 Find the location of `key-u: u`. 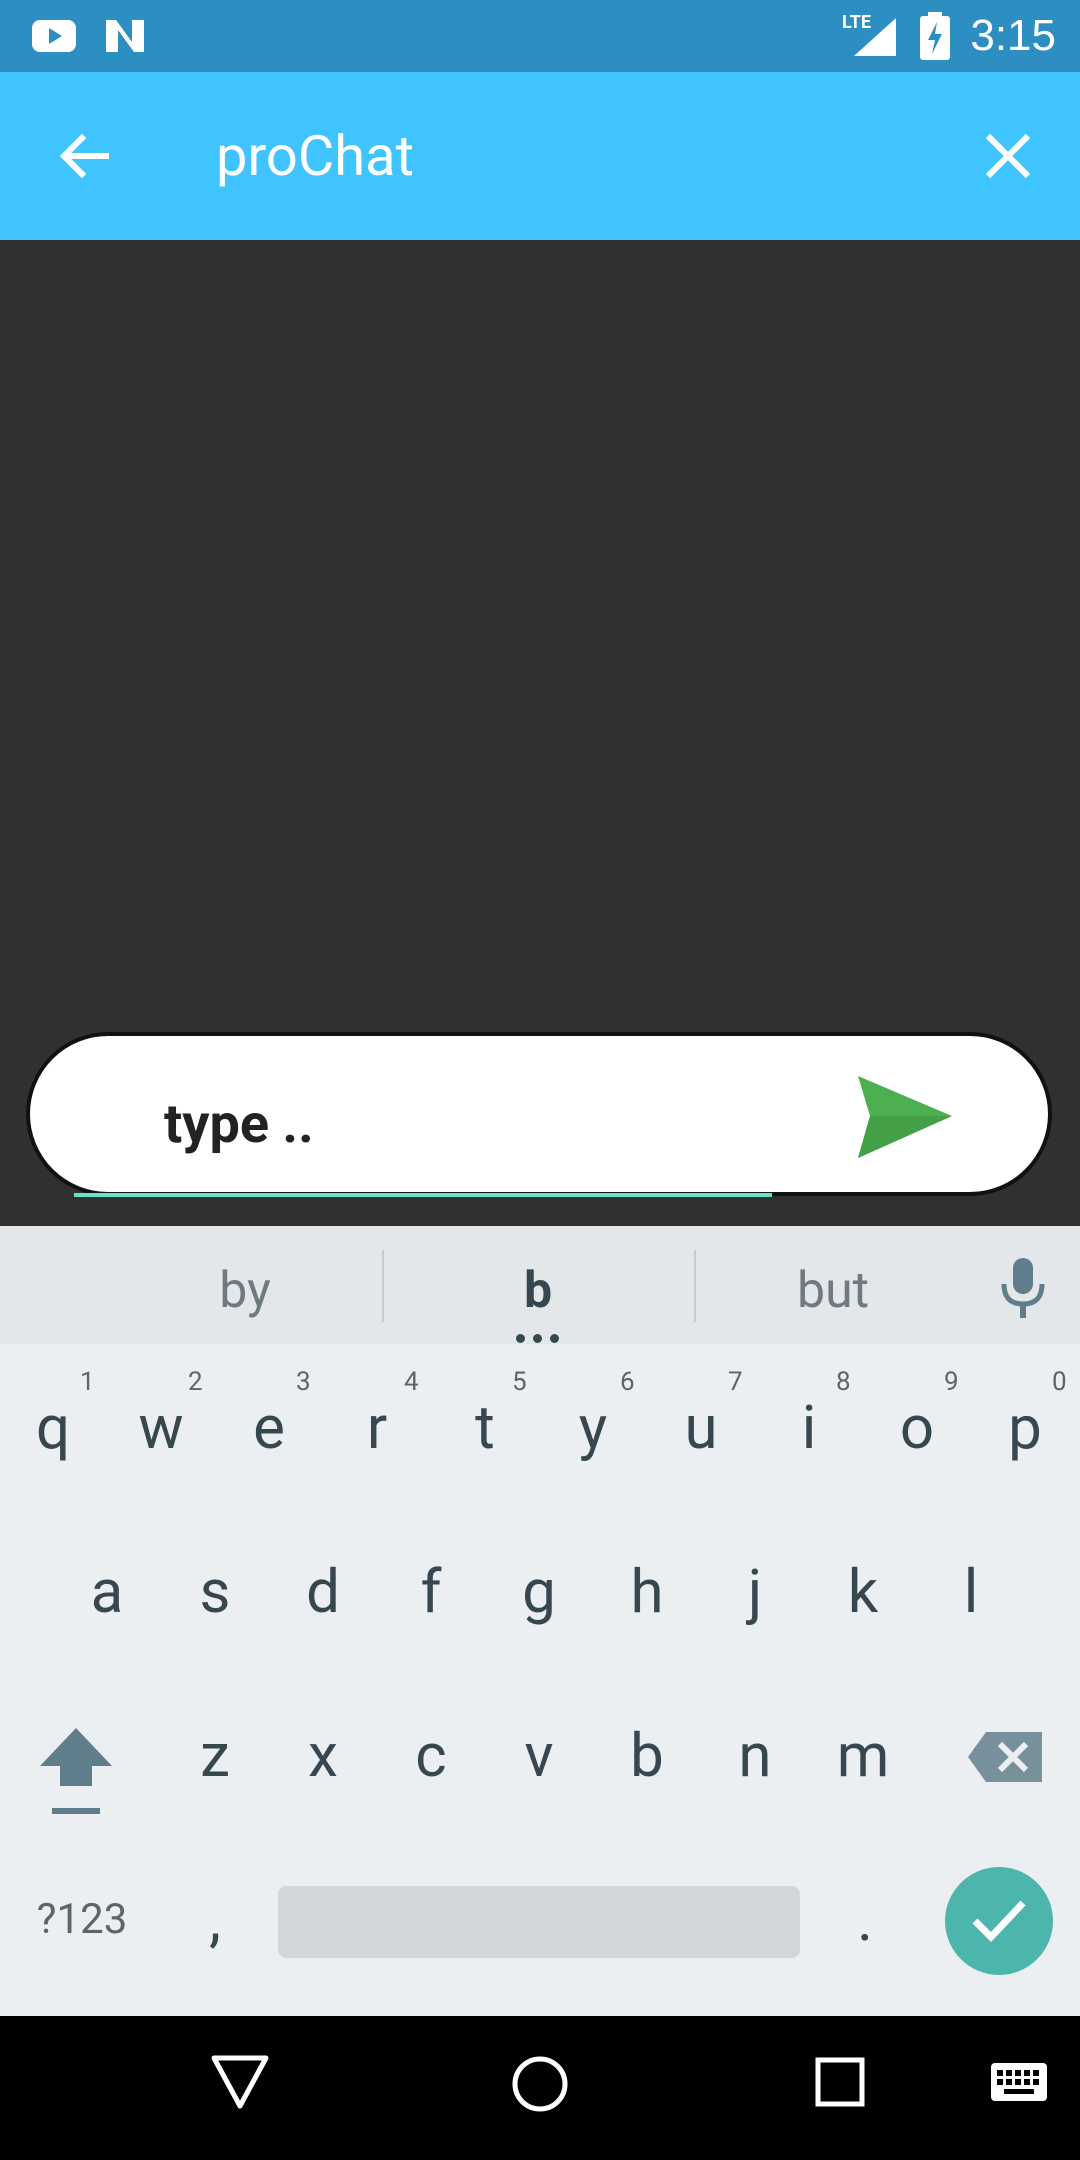

key-u: u is located at coordinates (701, 1428).